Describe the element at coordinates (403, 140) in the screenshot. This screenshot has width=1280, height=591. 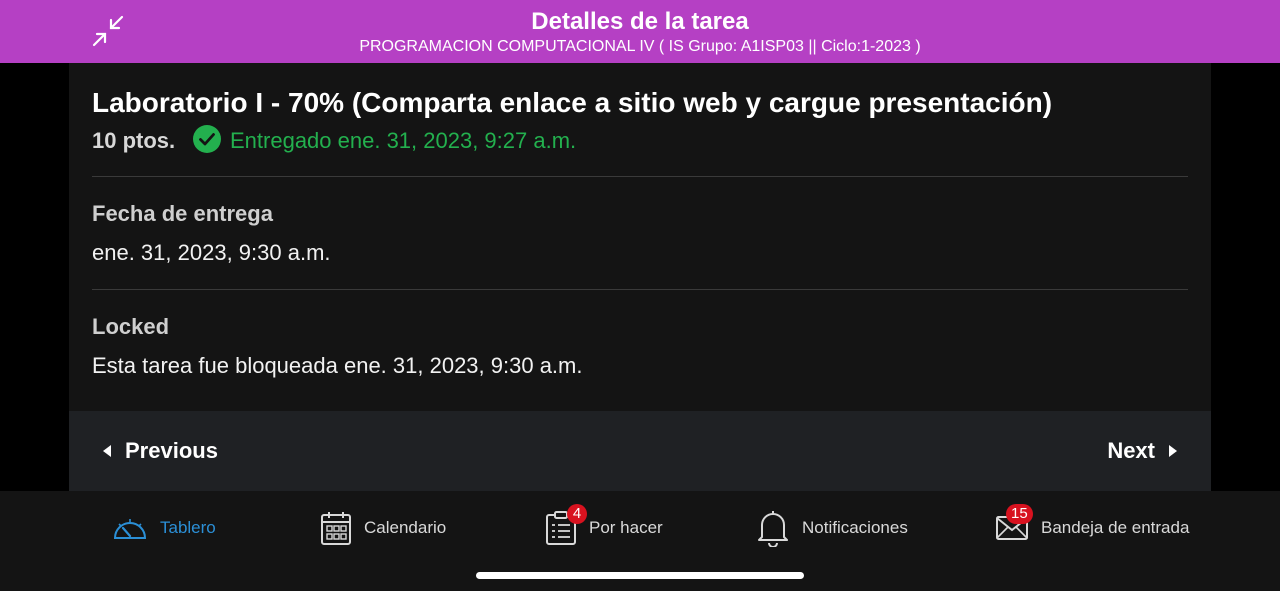
I see `submission-status: Entregado ene. 31, 2023, 9:27 a.m.` at that location.